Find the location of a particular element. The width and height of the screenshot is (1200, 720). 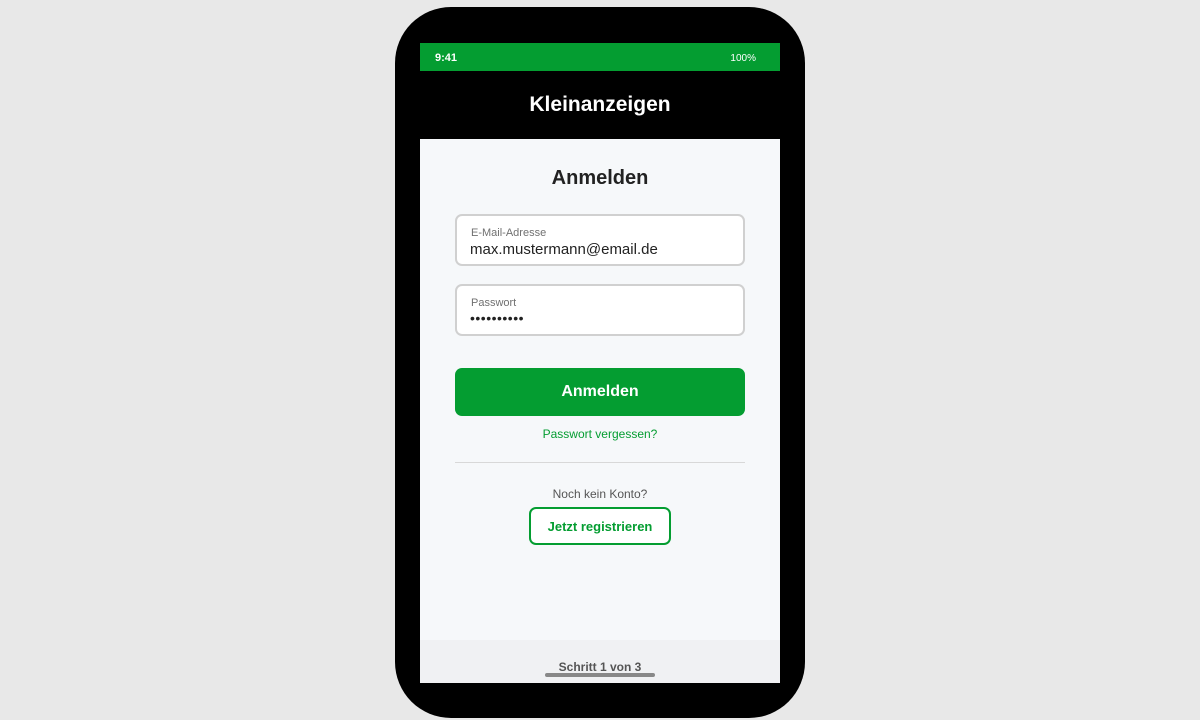

forgot-password-link: Passwort vergessen? is located at coordinates (600, 434).